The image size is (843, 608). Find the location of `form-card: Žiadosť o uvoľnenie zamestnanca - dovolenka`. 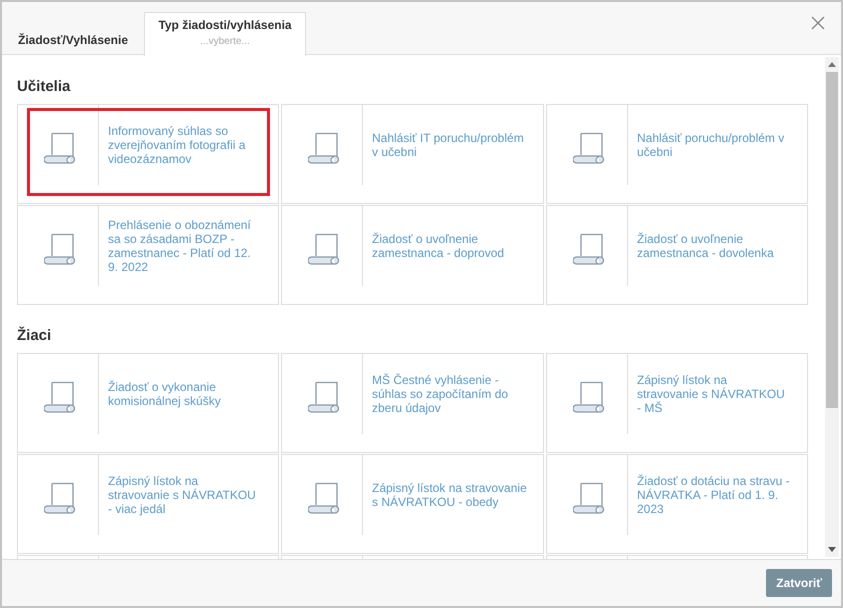

form-card: Žiadosť o uvoľnenie zamestnanca - dovolenka is located at coordinates (677, 255).